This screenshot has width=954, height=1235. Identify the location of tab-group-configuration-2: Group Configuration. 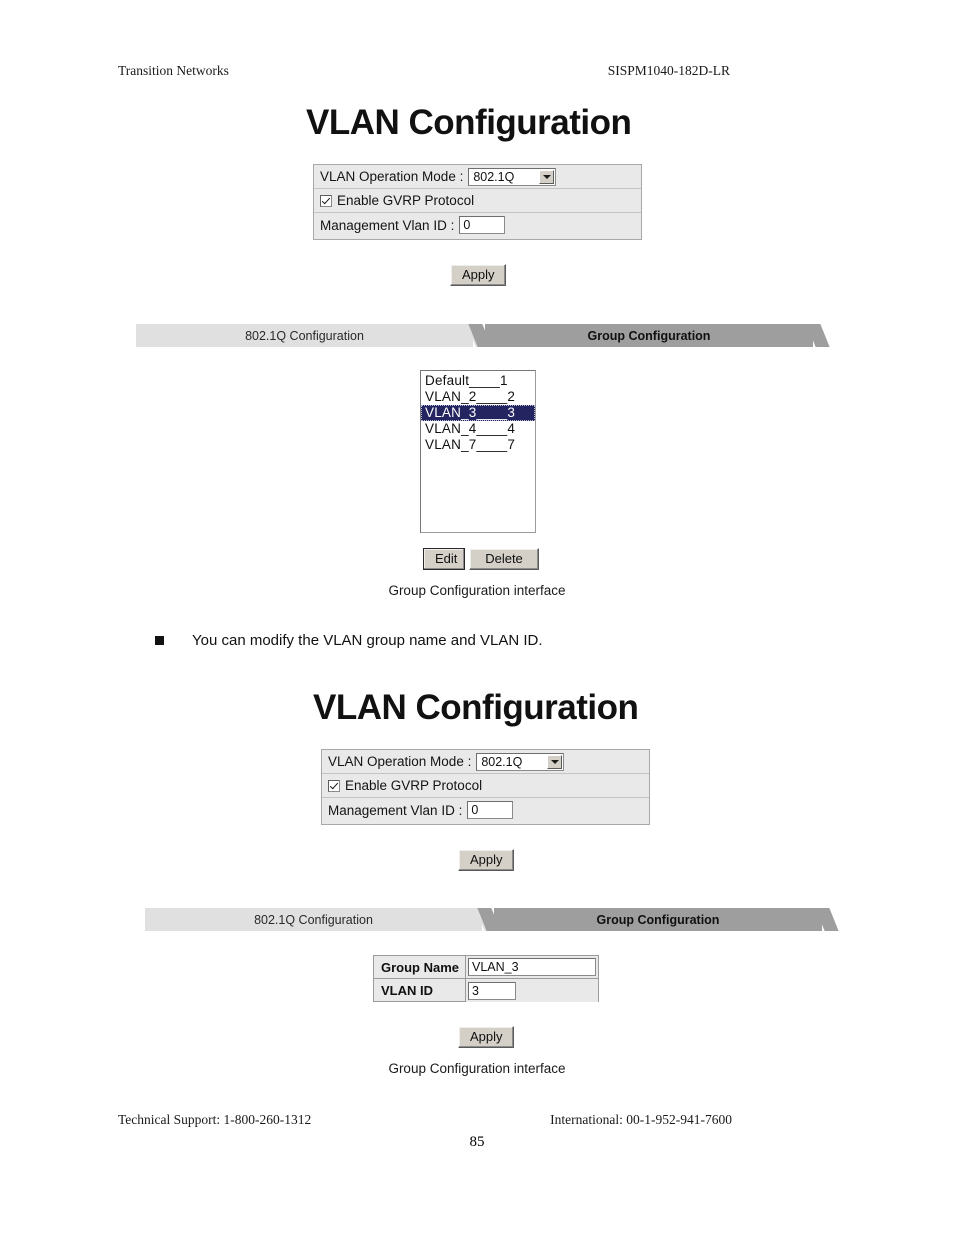
(658, 919).